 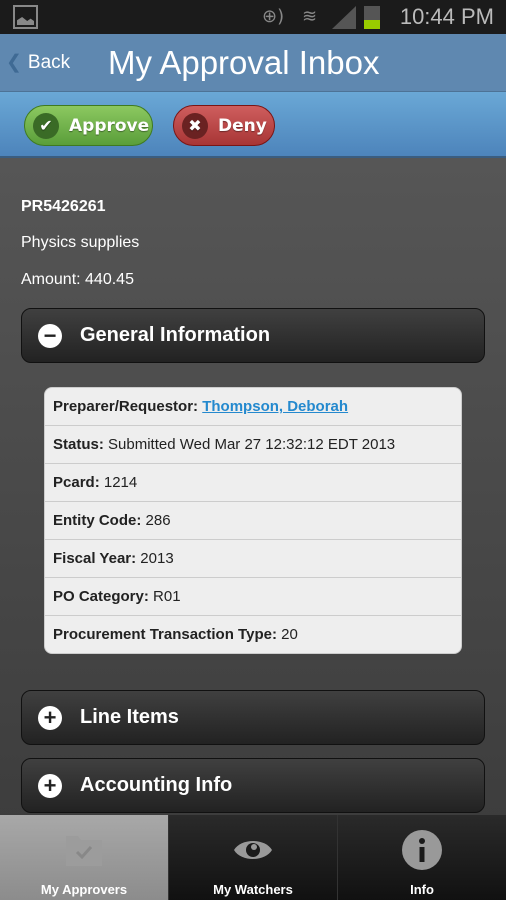 What do you see at coordinates (50, 335) in the screenshot?
I see `minus-icon: −` at bounding box center [50, 335].